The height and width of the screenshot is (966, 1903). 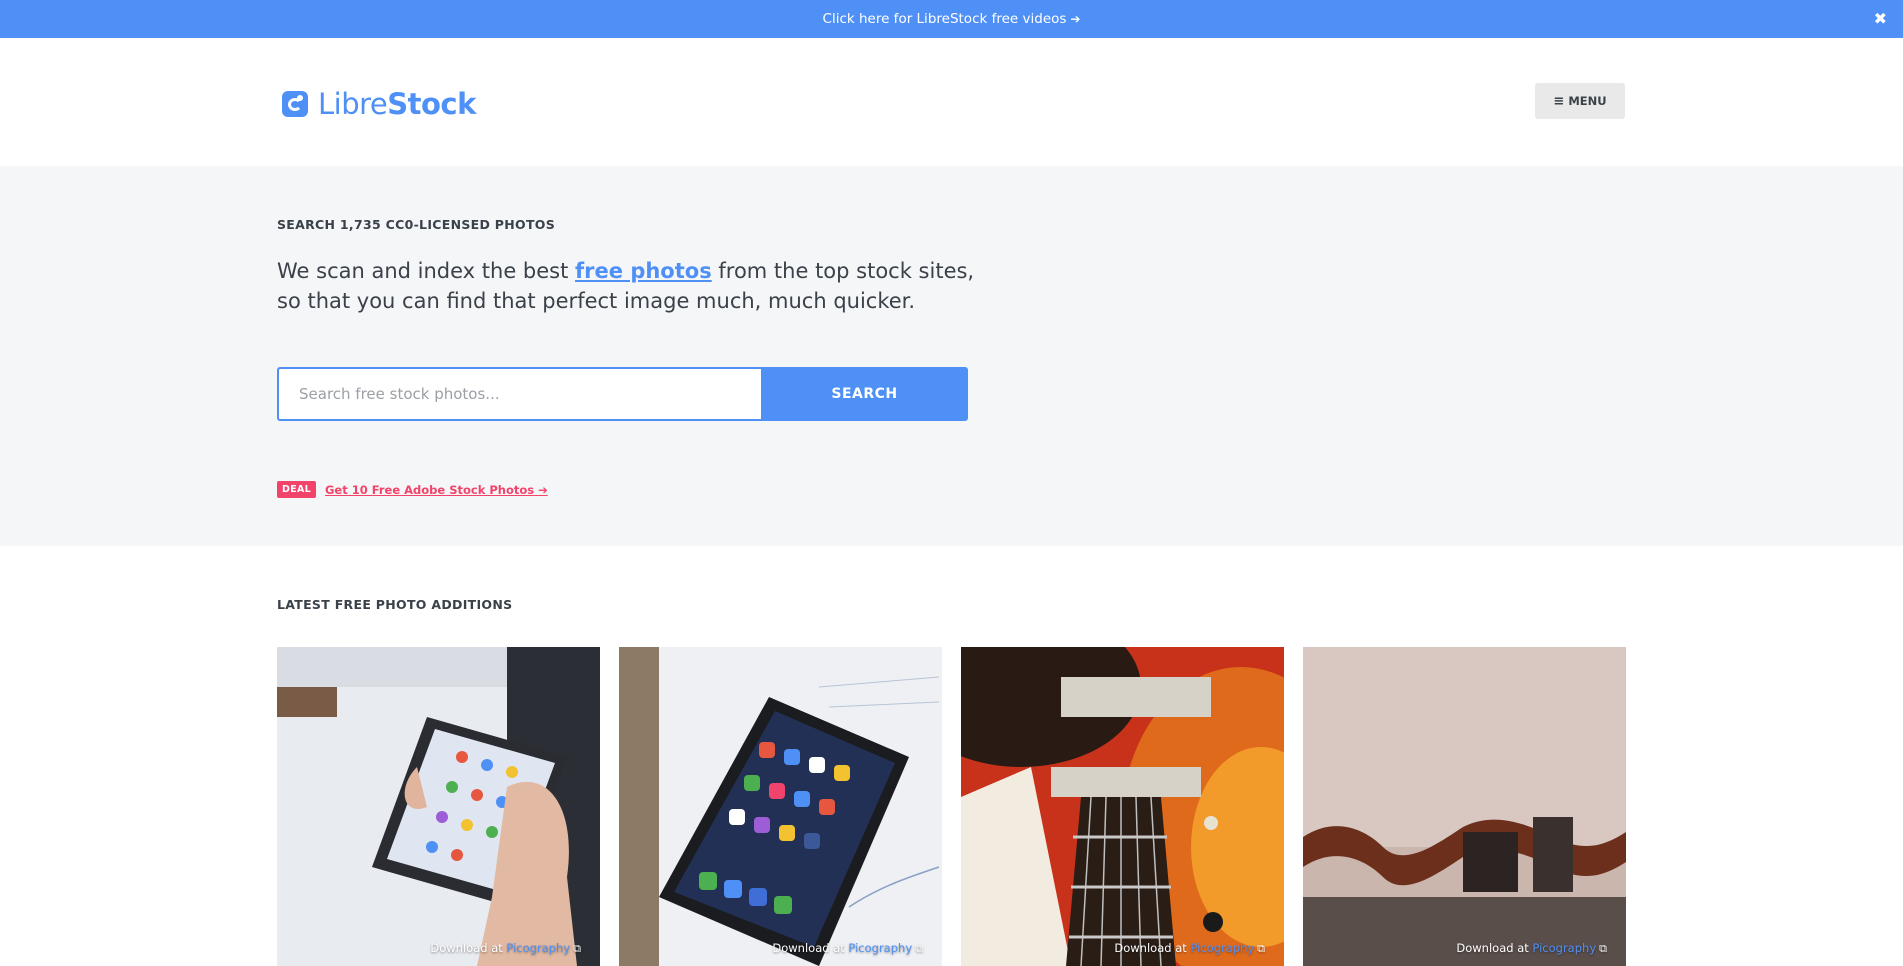 What do you see at coordinates (395, 604) in the screenshot?
I see `latest-section-title: LATEST FREE PHOTO ADDITIONS` at bounding box center [395, 604].